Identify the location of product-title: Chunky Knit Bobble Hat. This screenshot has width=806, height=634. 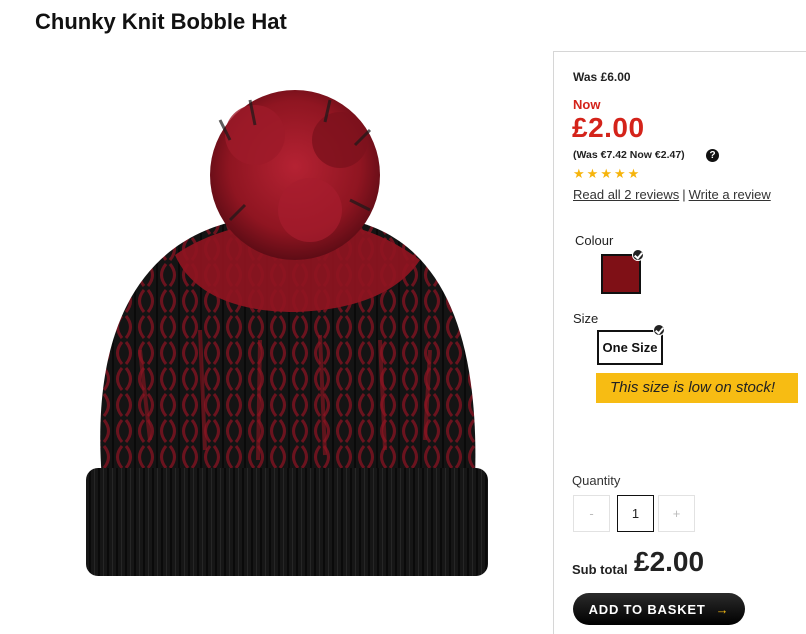
(161, 21).